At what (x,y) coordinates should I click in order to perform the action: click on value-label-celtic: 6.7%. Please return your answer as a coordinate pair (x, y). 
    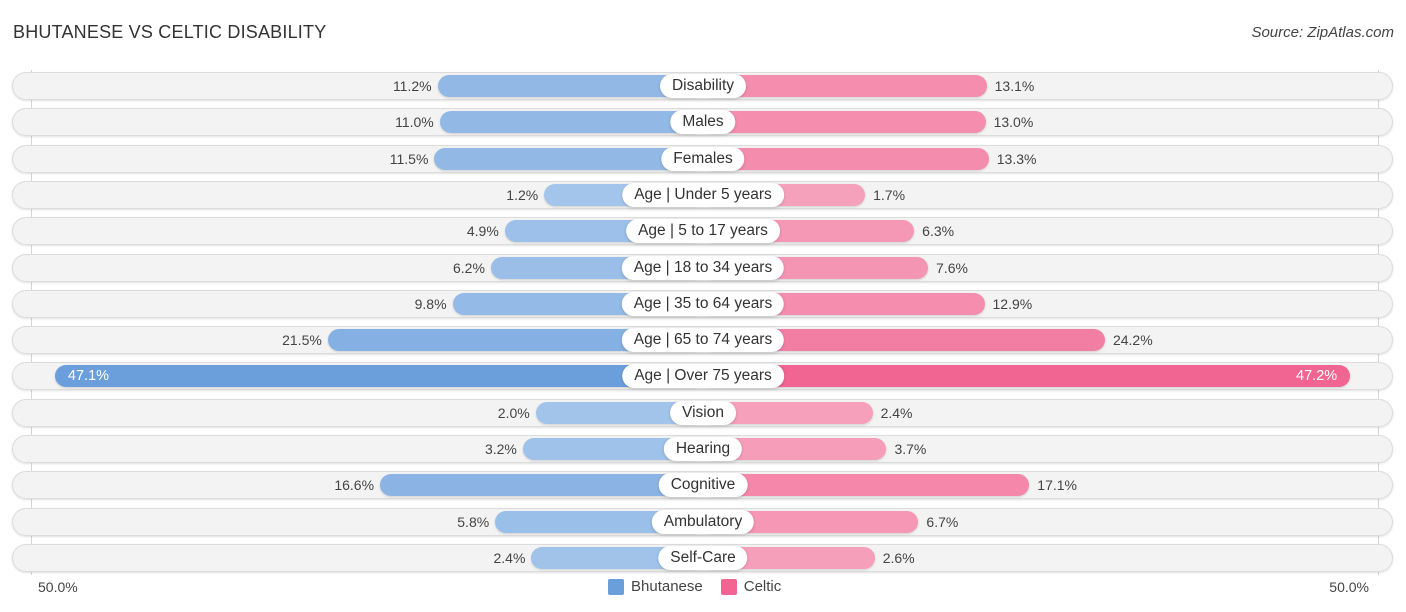
    Looking at the image, I should click on (942, 521).